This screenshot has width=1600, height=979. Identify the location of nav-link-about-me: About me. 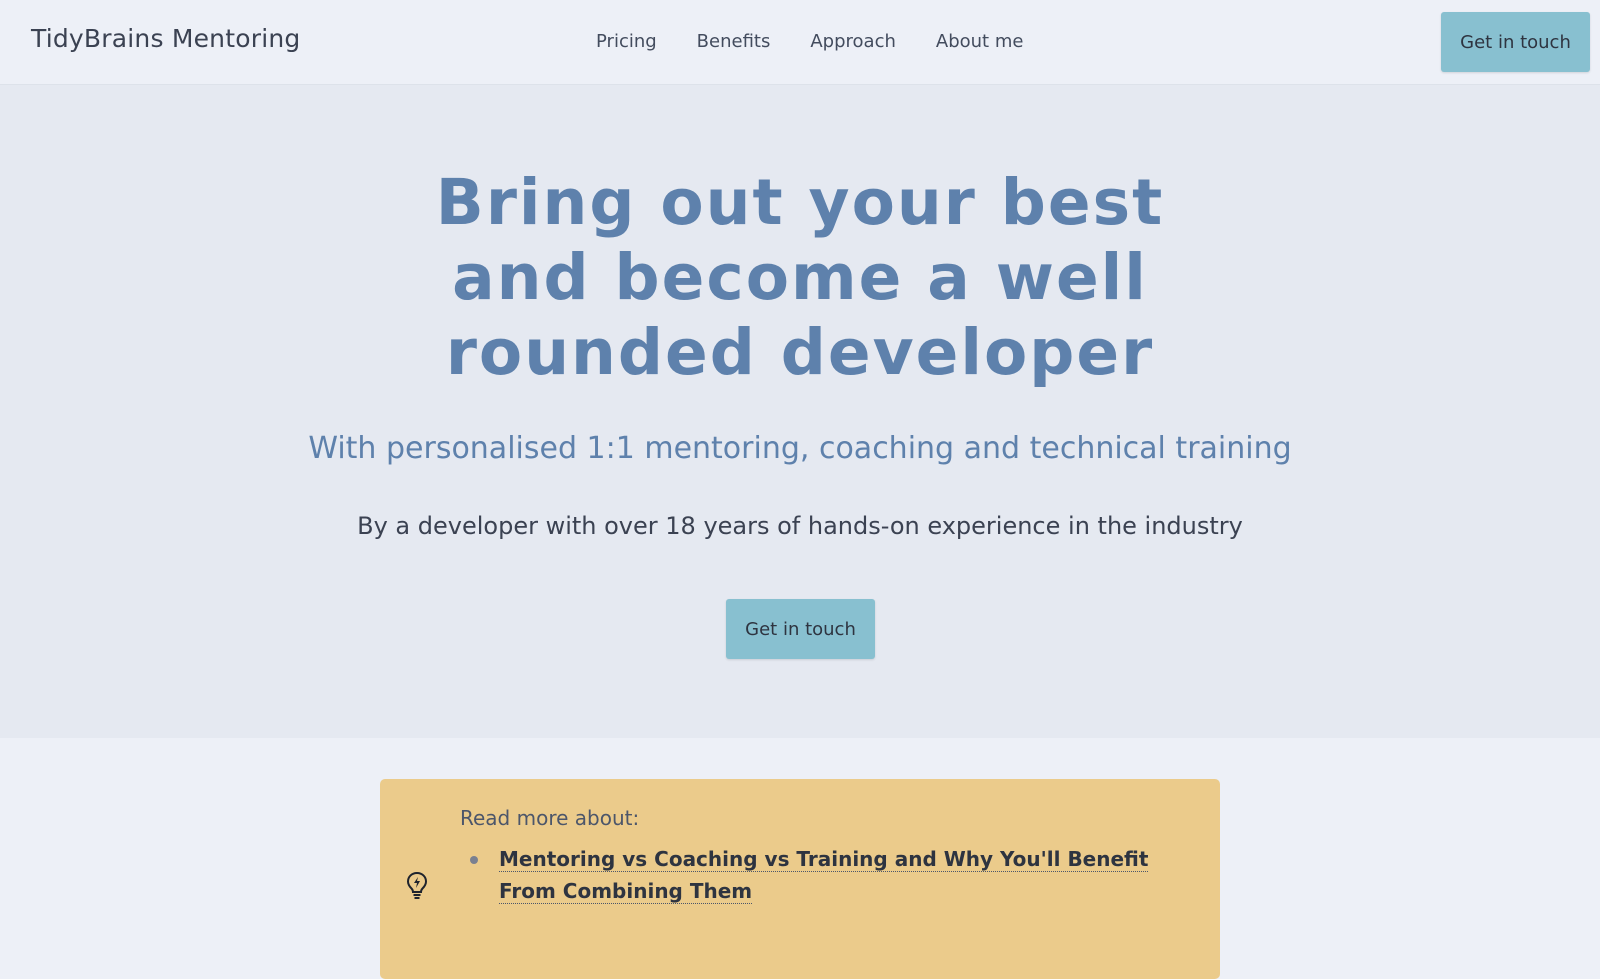
(980, 41).